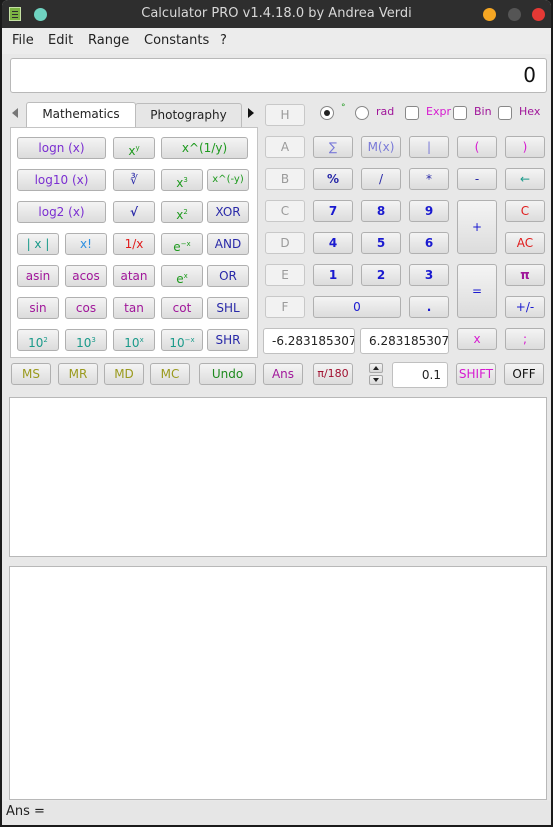 This screenshot has height=827, width=553. Describe the element at coordinates (182, 180) in the screenshot. I see `x-cubed-button: x3` at that location.